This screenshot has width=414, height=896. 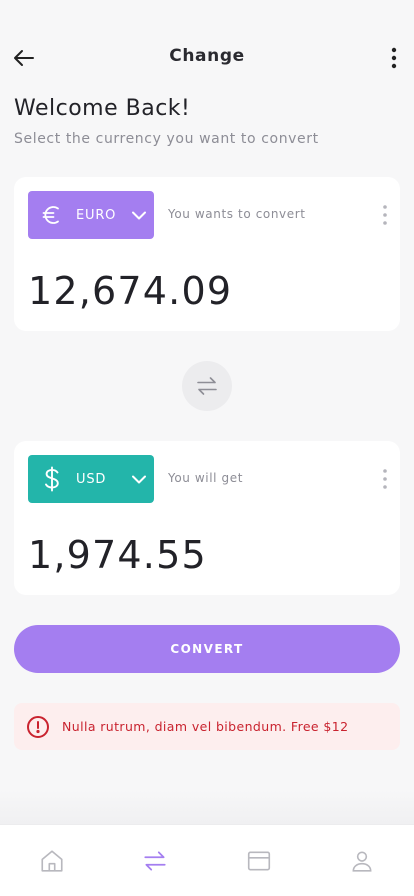 I want to click on swap-currencies-button, so click(x=207, y=386).